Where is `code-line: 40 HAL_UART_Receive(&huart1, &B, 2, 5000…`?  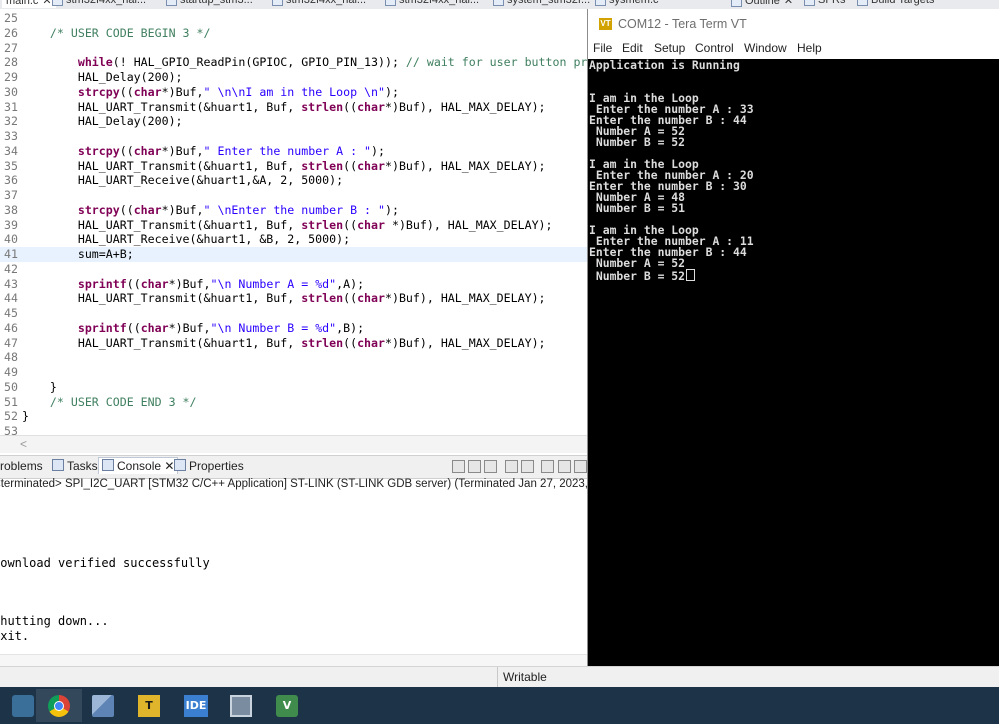
code-line: 40 HAL_UART_Receive(&huart1, &B, 2, 5000… is located at coordinates (293, 239).